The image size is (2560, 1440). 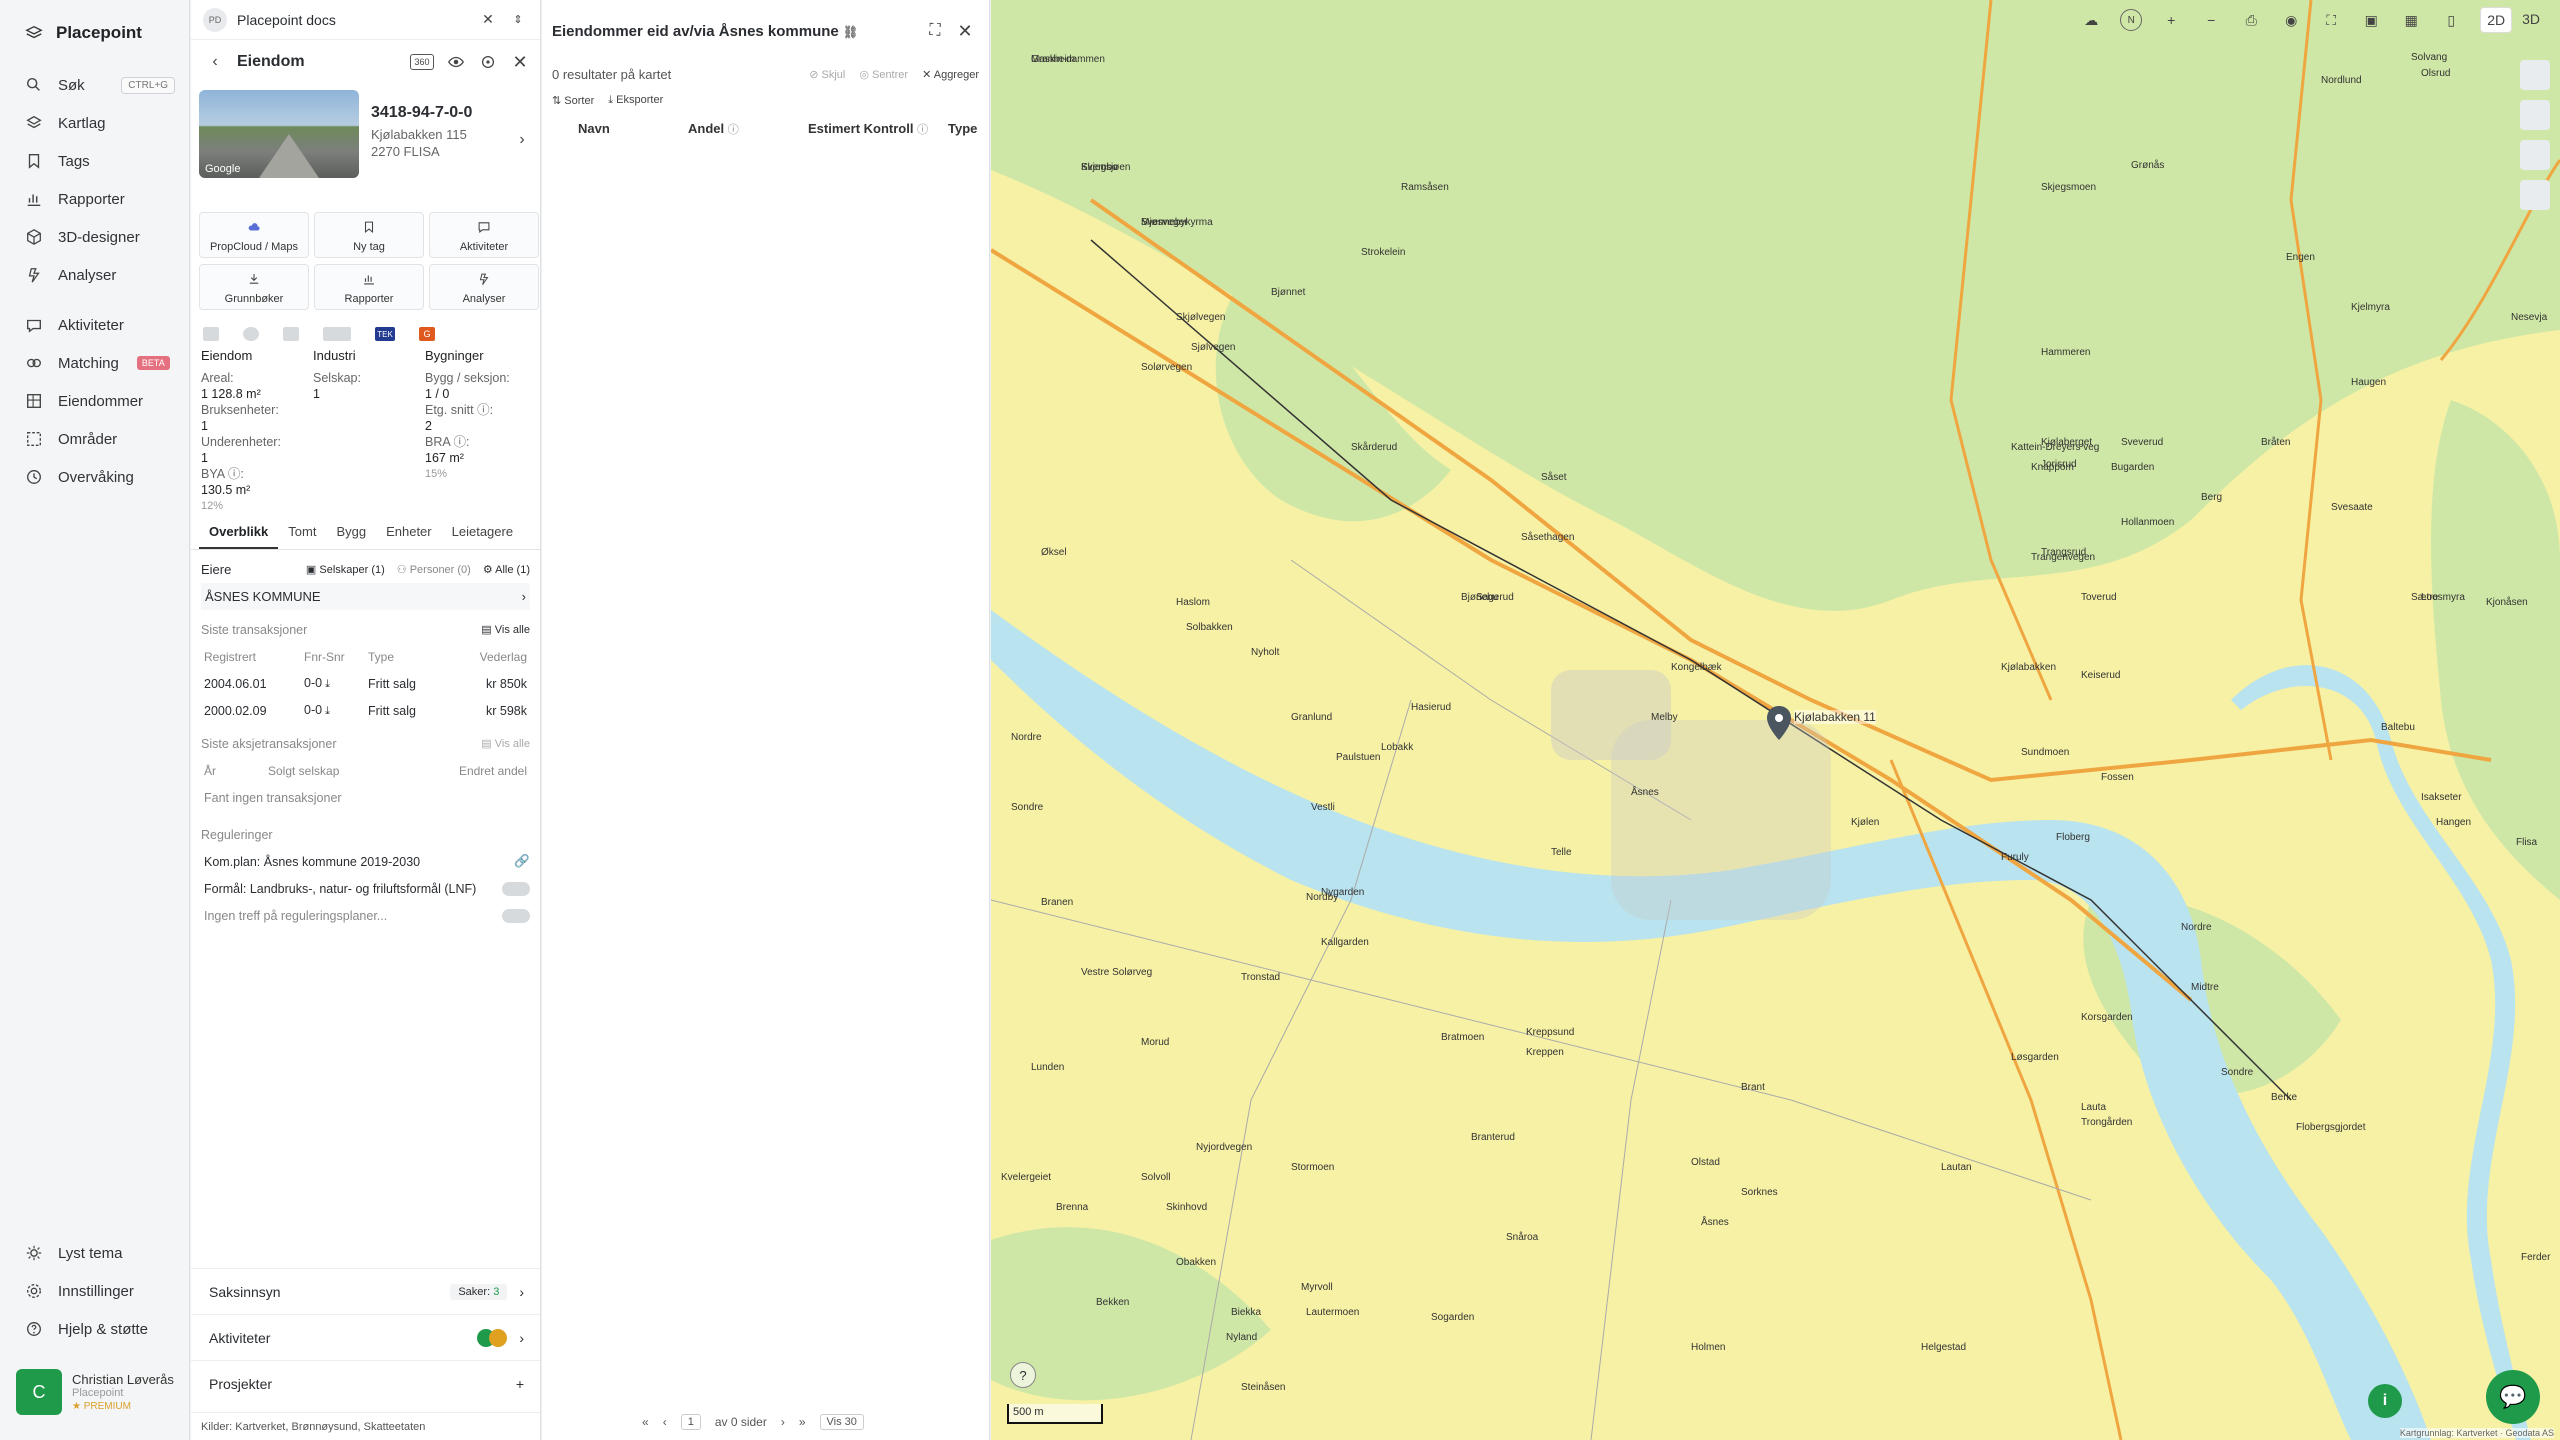 What do you see at coordinates (2291, 20) in the screenshot?
I see `eye-icon: ◉` at bounding box center [2291, 20].